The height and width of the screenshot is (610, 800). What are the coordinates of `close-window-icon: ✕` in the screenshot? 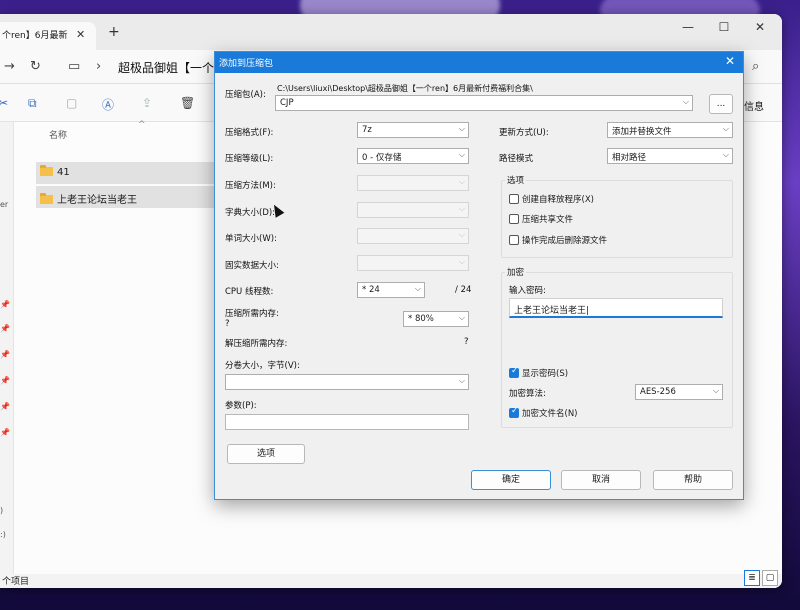 It's located at (760, 27).